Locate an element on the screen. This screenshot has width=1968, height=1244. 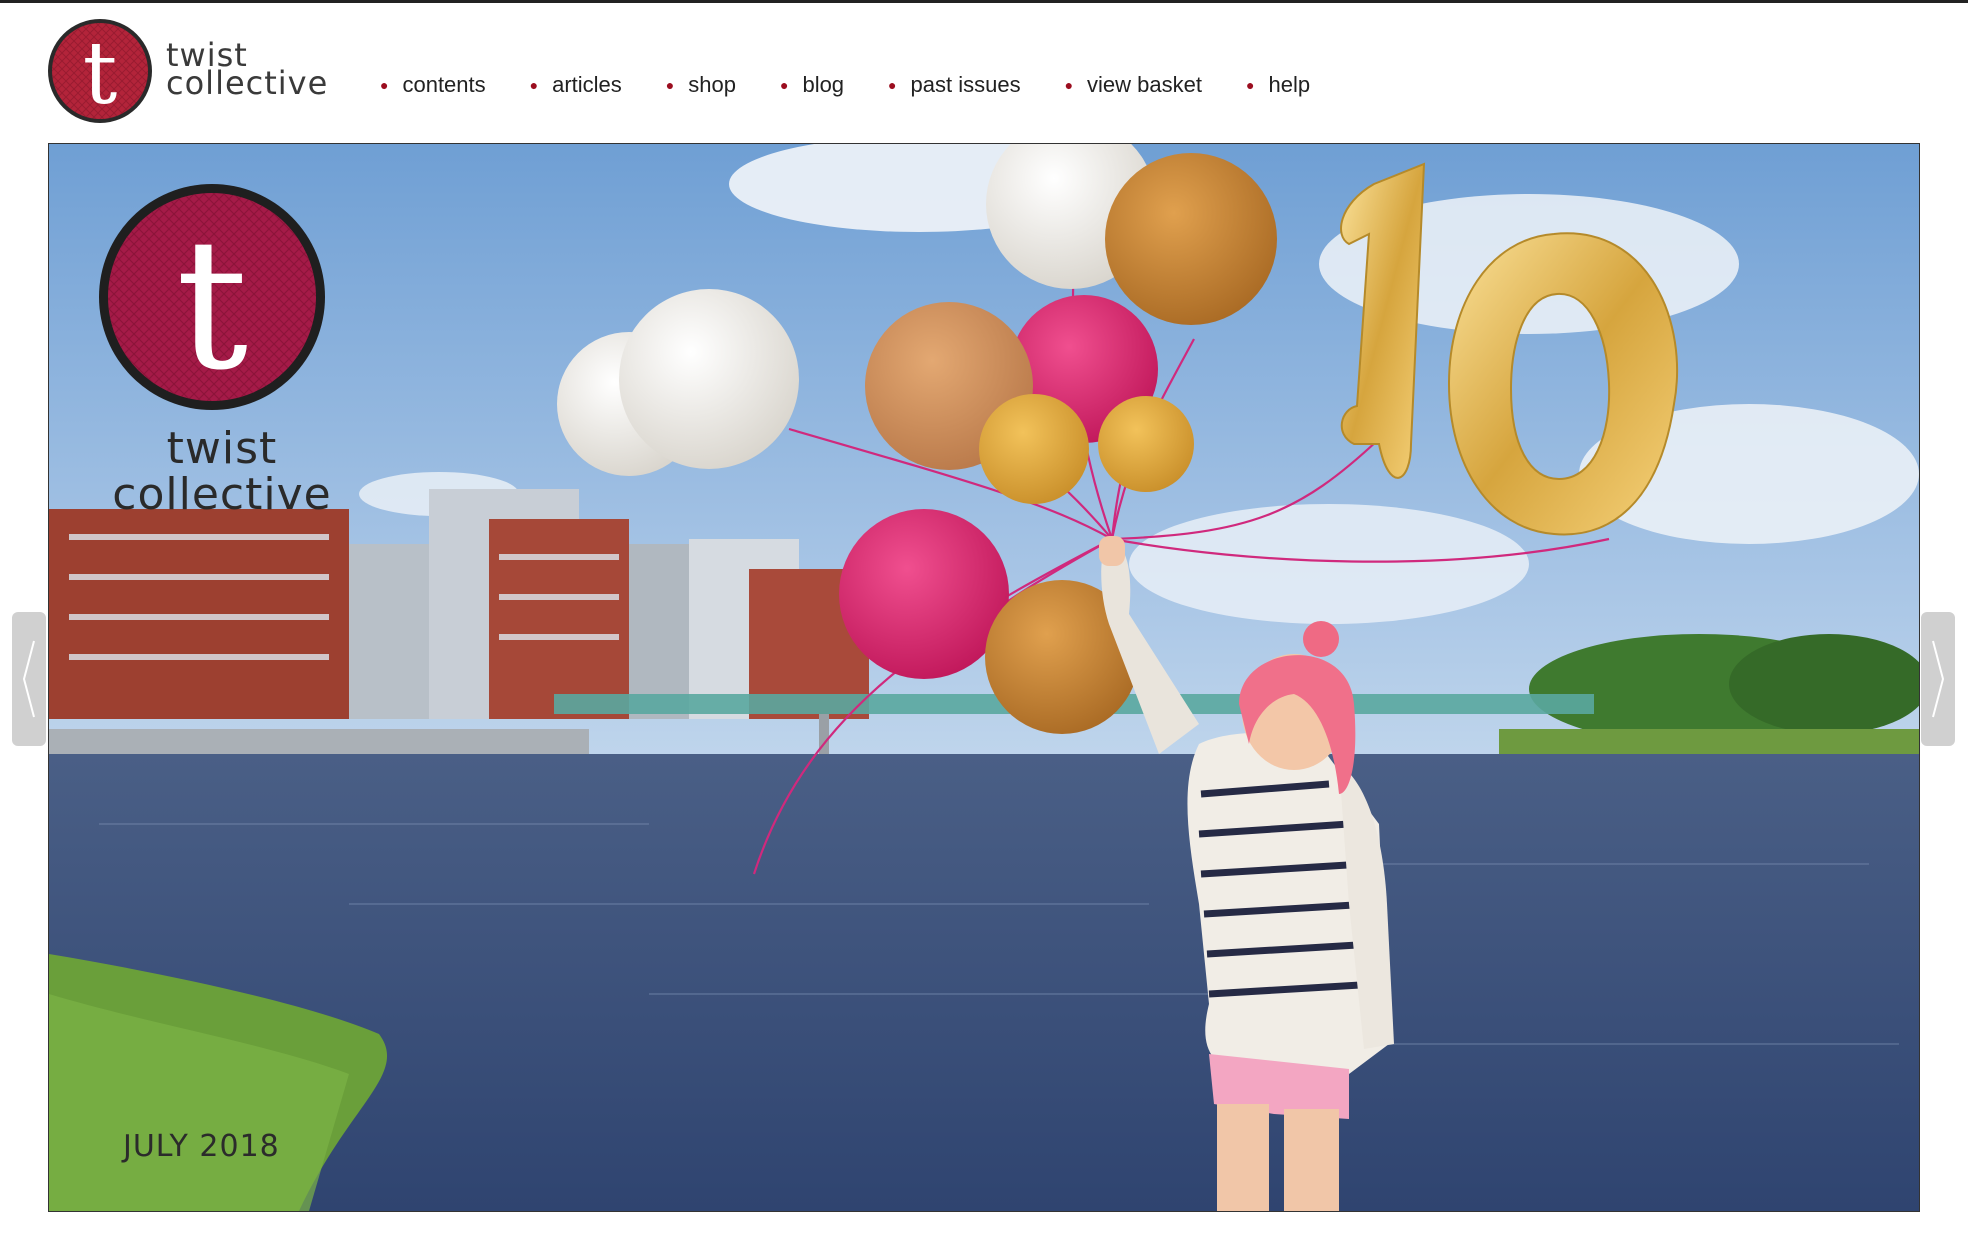
nav-label: articles is located at coordinates (587, 84).